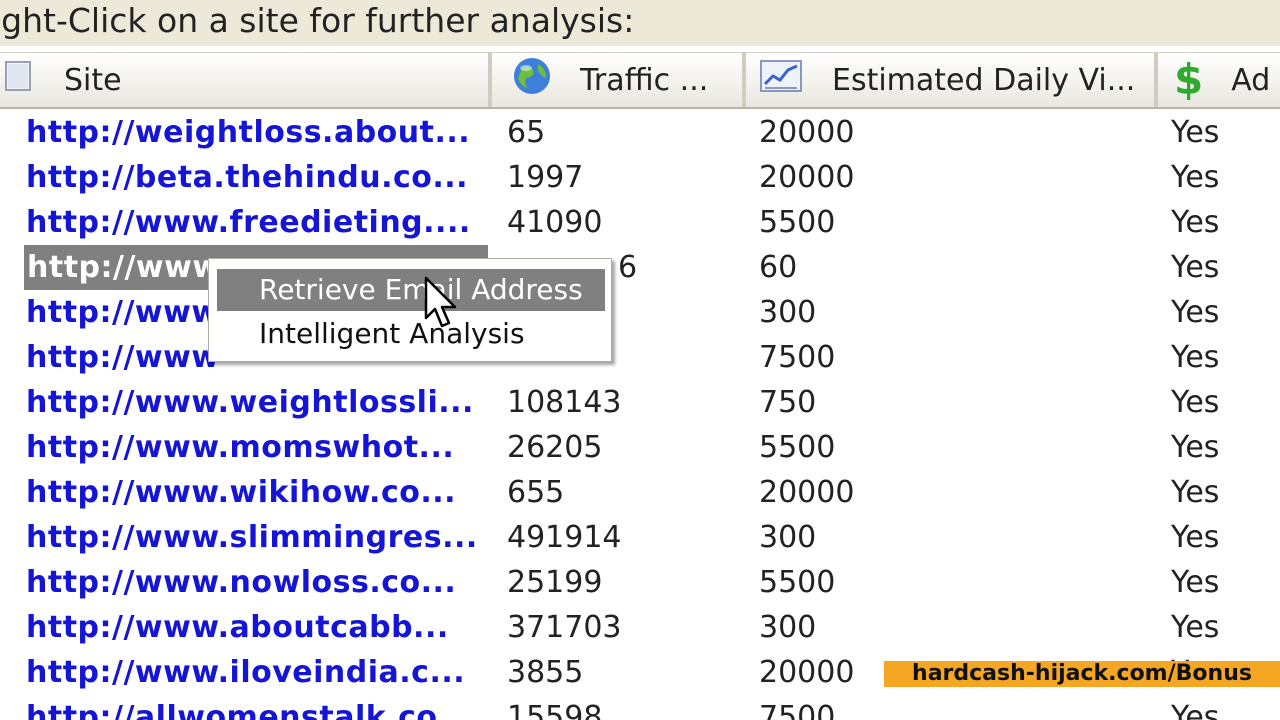 The image size is (1280, 720). I want to click on column-header-ad-label: Ad, so click(1251, 80).